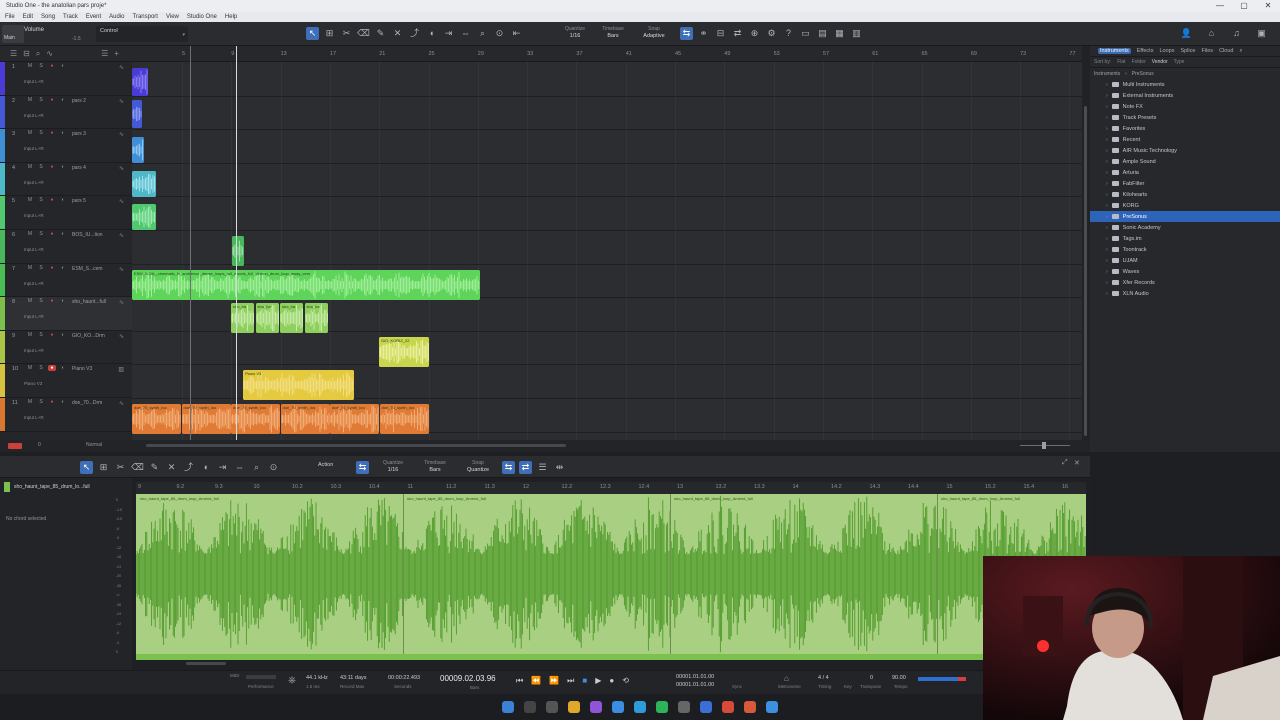 The width and height of the screenshot is (1280, 720). I want to click on browser-item: › UJAM, so click(1185, 260).